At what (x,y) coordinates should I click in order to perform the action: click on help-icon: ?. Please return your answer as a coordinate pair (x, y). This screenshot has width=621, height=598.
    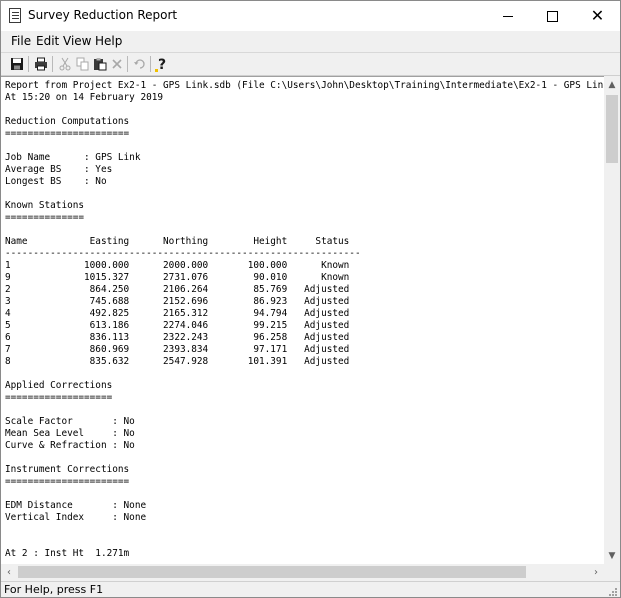
    Looking at the image, I should click on (160, 64).